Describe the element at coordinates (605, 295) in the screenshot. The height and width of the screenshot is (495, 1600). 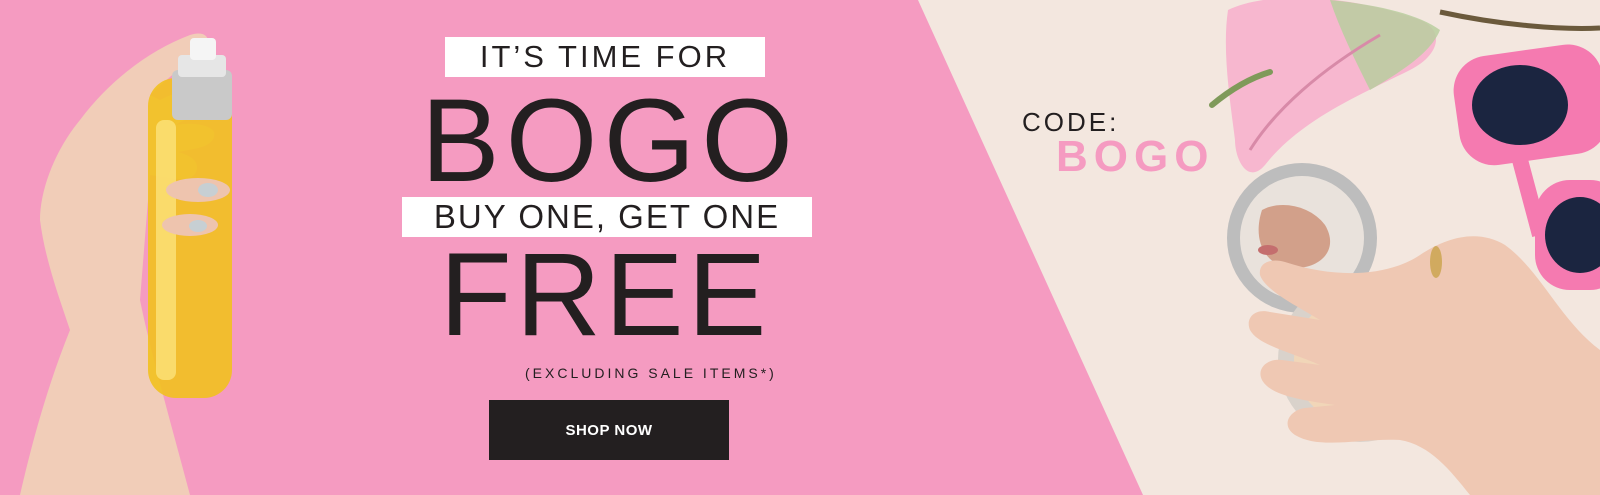
I see `headline-free: FREE` at that location.